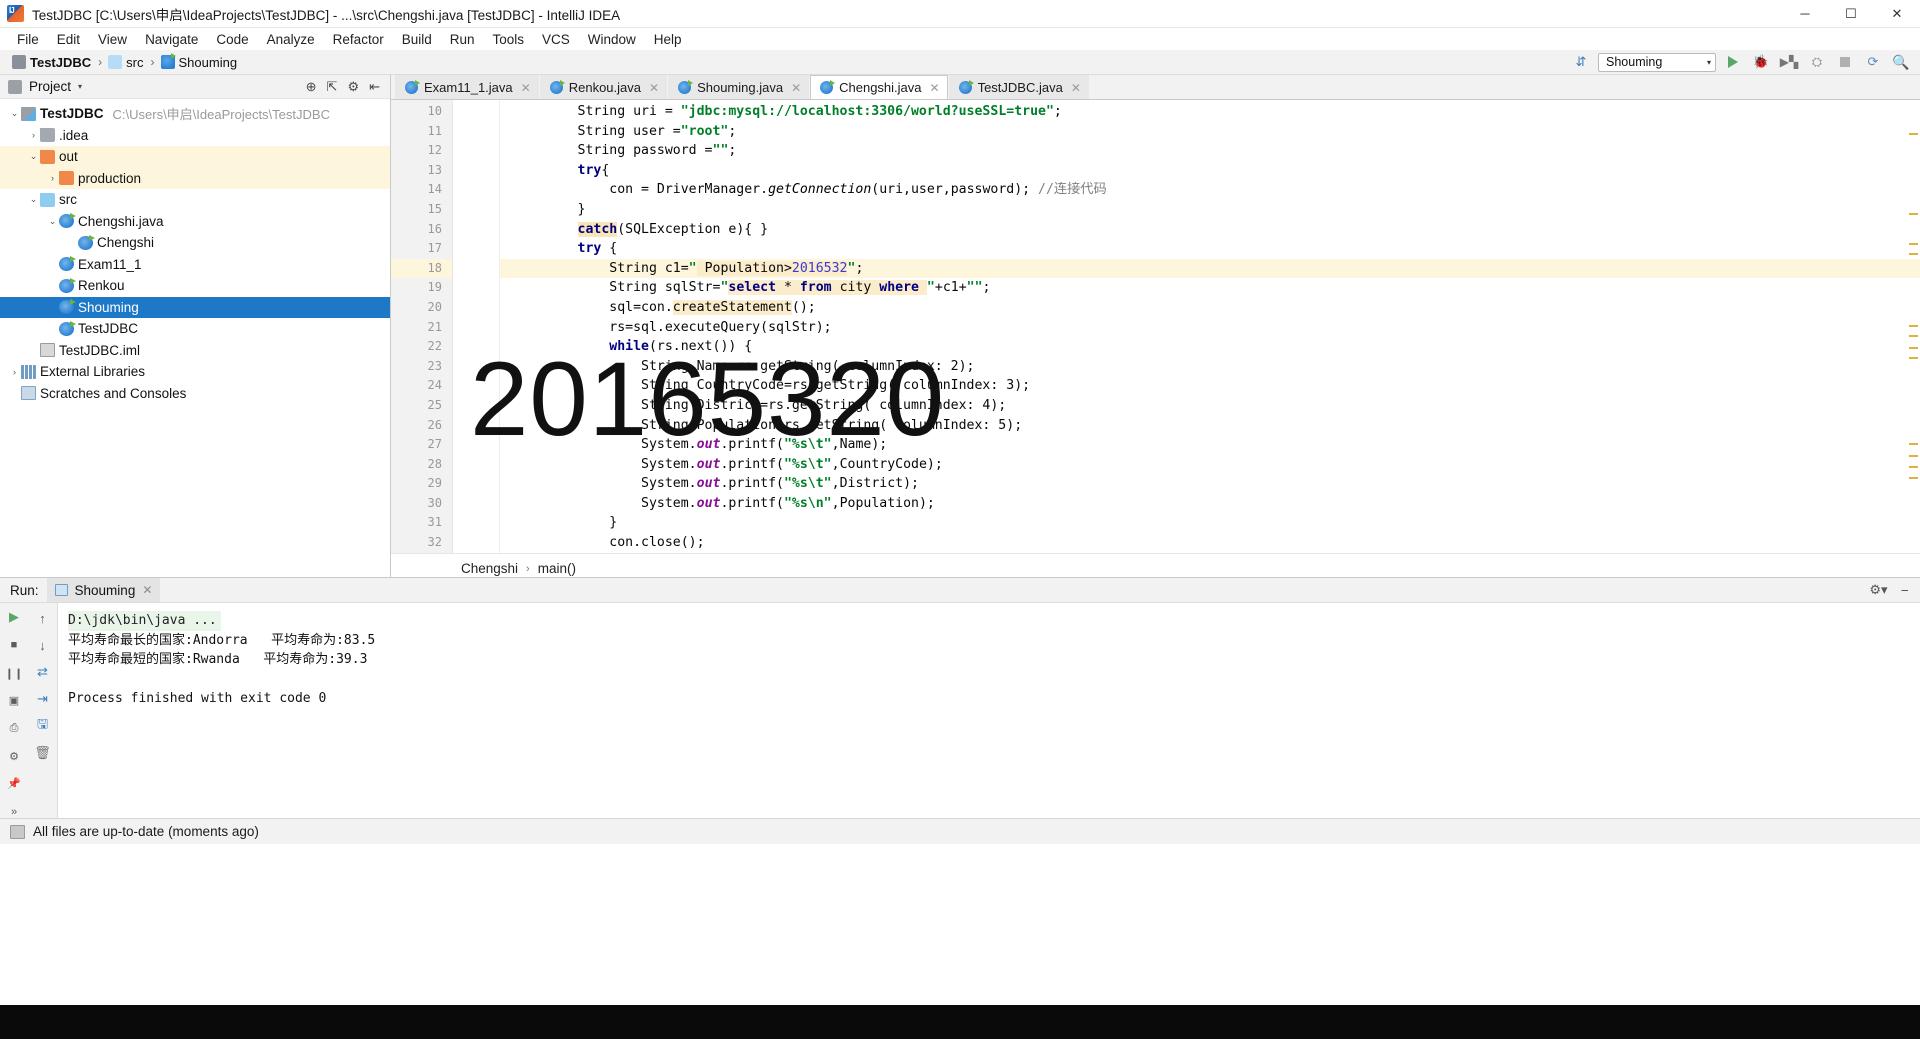 The height and width of the screenshot is (1039, 1920). What do you see at coordinates (195, 351) in the screenshot?
I see `tree-item-testjdbc-iml: TestJDBC.iml` at bounding box center [195, 351].